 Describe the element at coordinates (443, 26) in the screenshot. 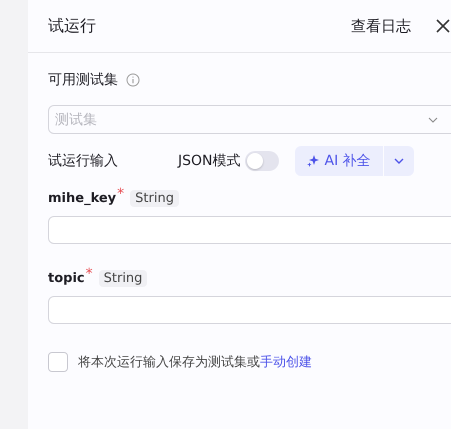

I see `close-icon` at that location.